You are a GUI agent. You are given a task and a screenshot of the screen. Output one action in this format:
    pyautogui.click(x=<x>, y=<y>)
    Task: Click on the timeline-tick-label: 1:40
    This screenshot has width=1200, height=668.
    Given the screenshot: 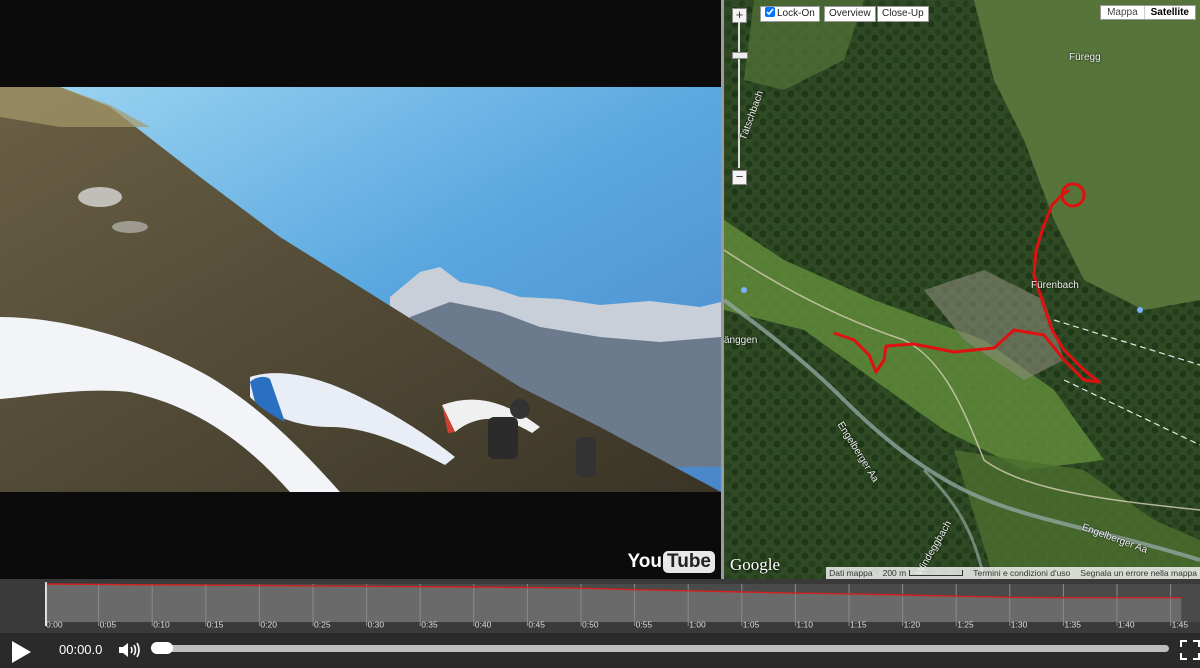 What is the action you would take?
    pyautogui.click(x=1126, y=624)
    